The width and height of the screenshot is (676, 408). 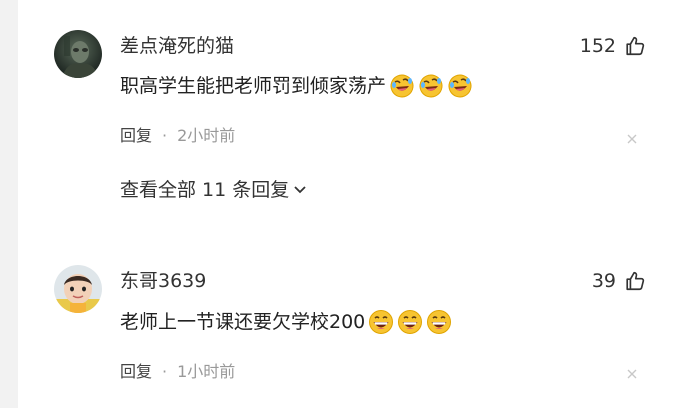 I want to click on comment-text: 老师上一节课还要欠学校200, so click(x=286, y=322).